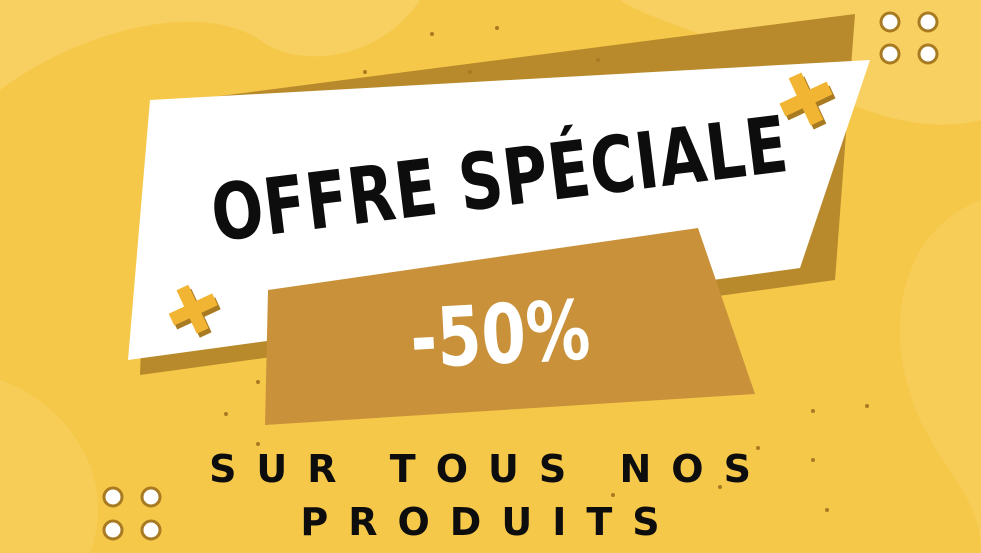 The height and width of the screenshot is (553, 981). What do you see at coordinates (490, 469) in the screenshot?
I see `subline-1: SUR TOUS NOS` at bounding box center [490, 469].